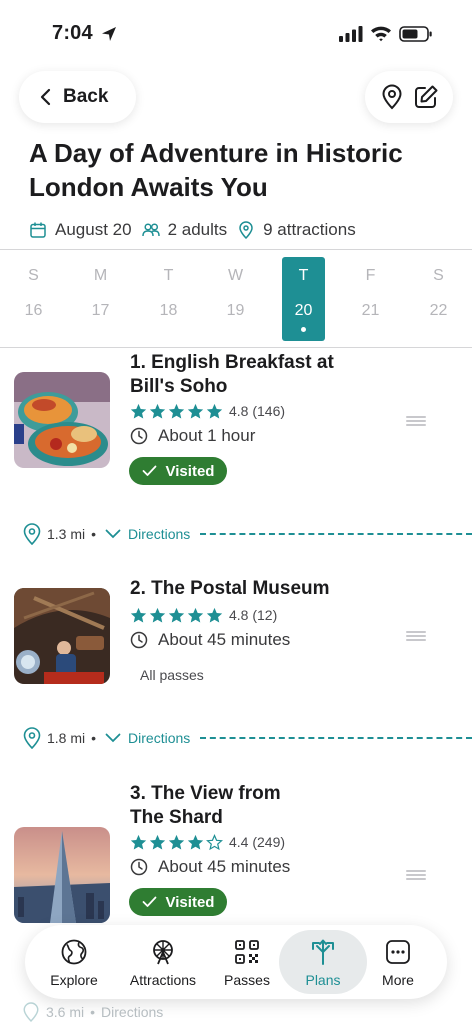 The height and width of the screenshot is (1024, 472). I want to click on trip-date: August 20, so click(80, 230).